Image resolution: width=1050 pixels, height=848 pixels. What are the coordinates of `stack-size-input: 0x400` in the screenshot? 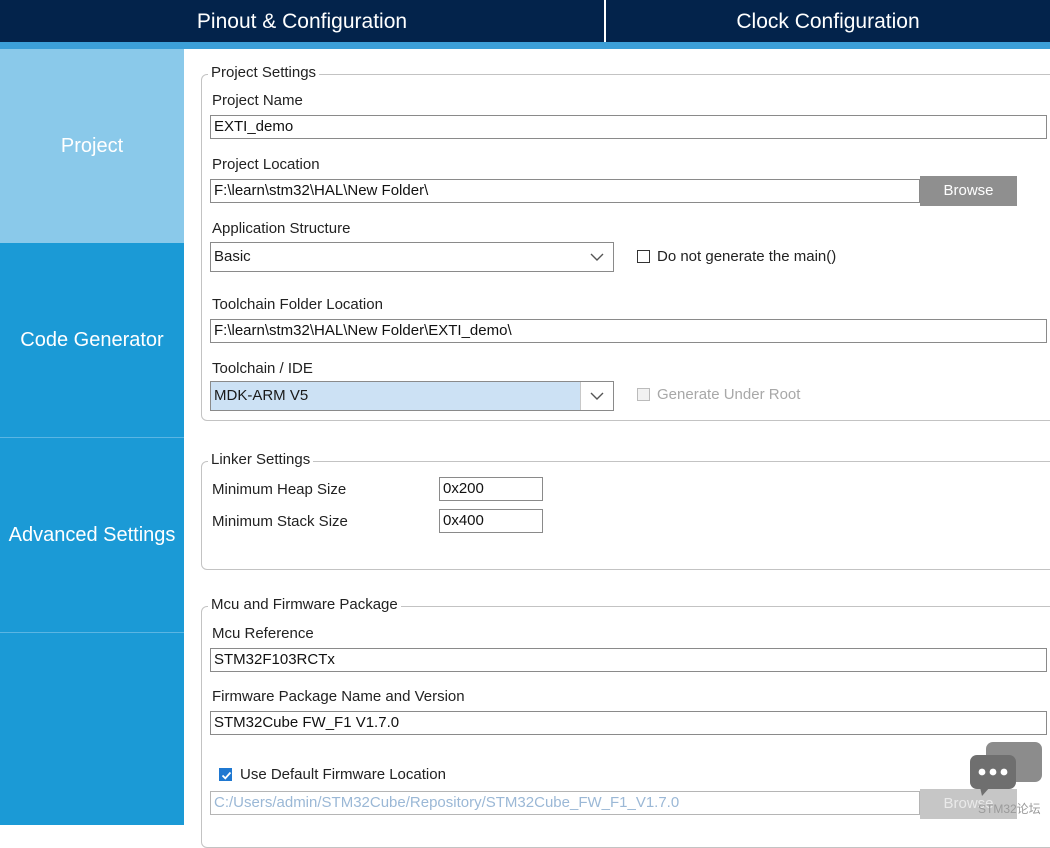 It's located at (491, 521).